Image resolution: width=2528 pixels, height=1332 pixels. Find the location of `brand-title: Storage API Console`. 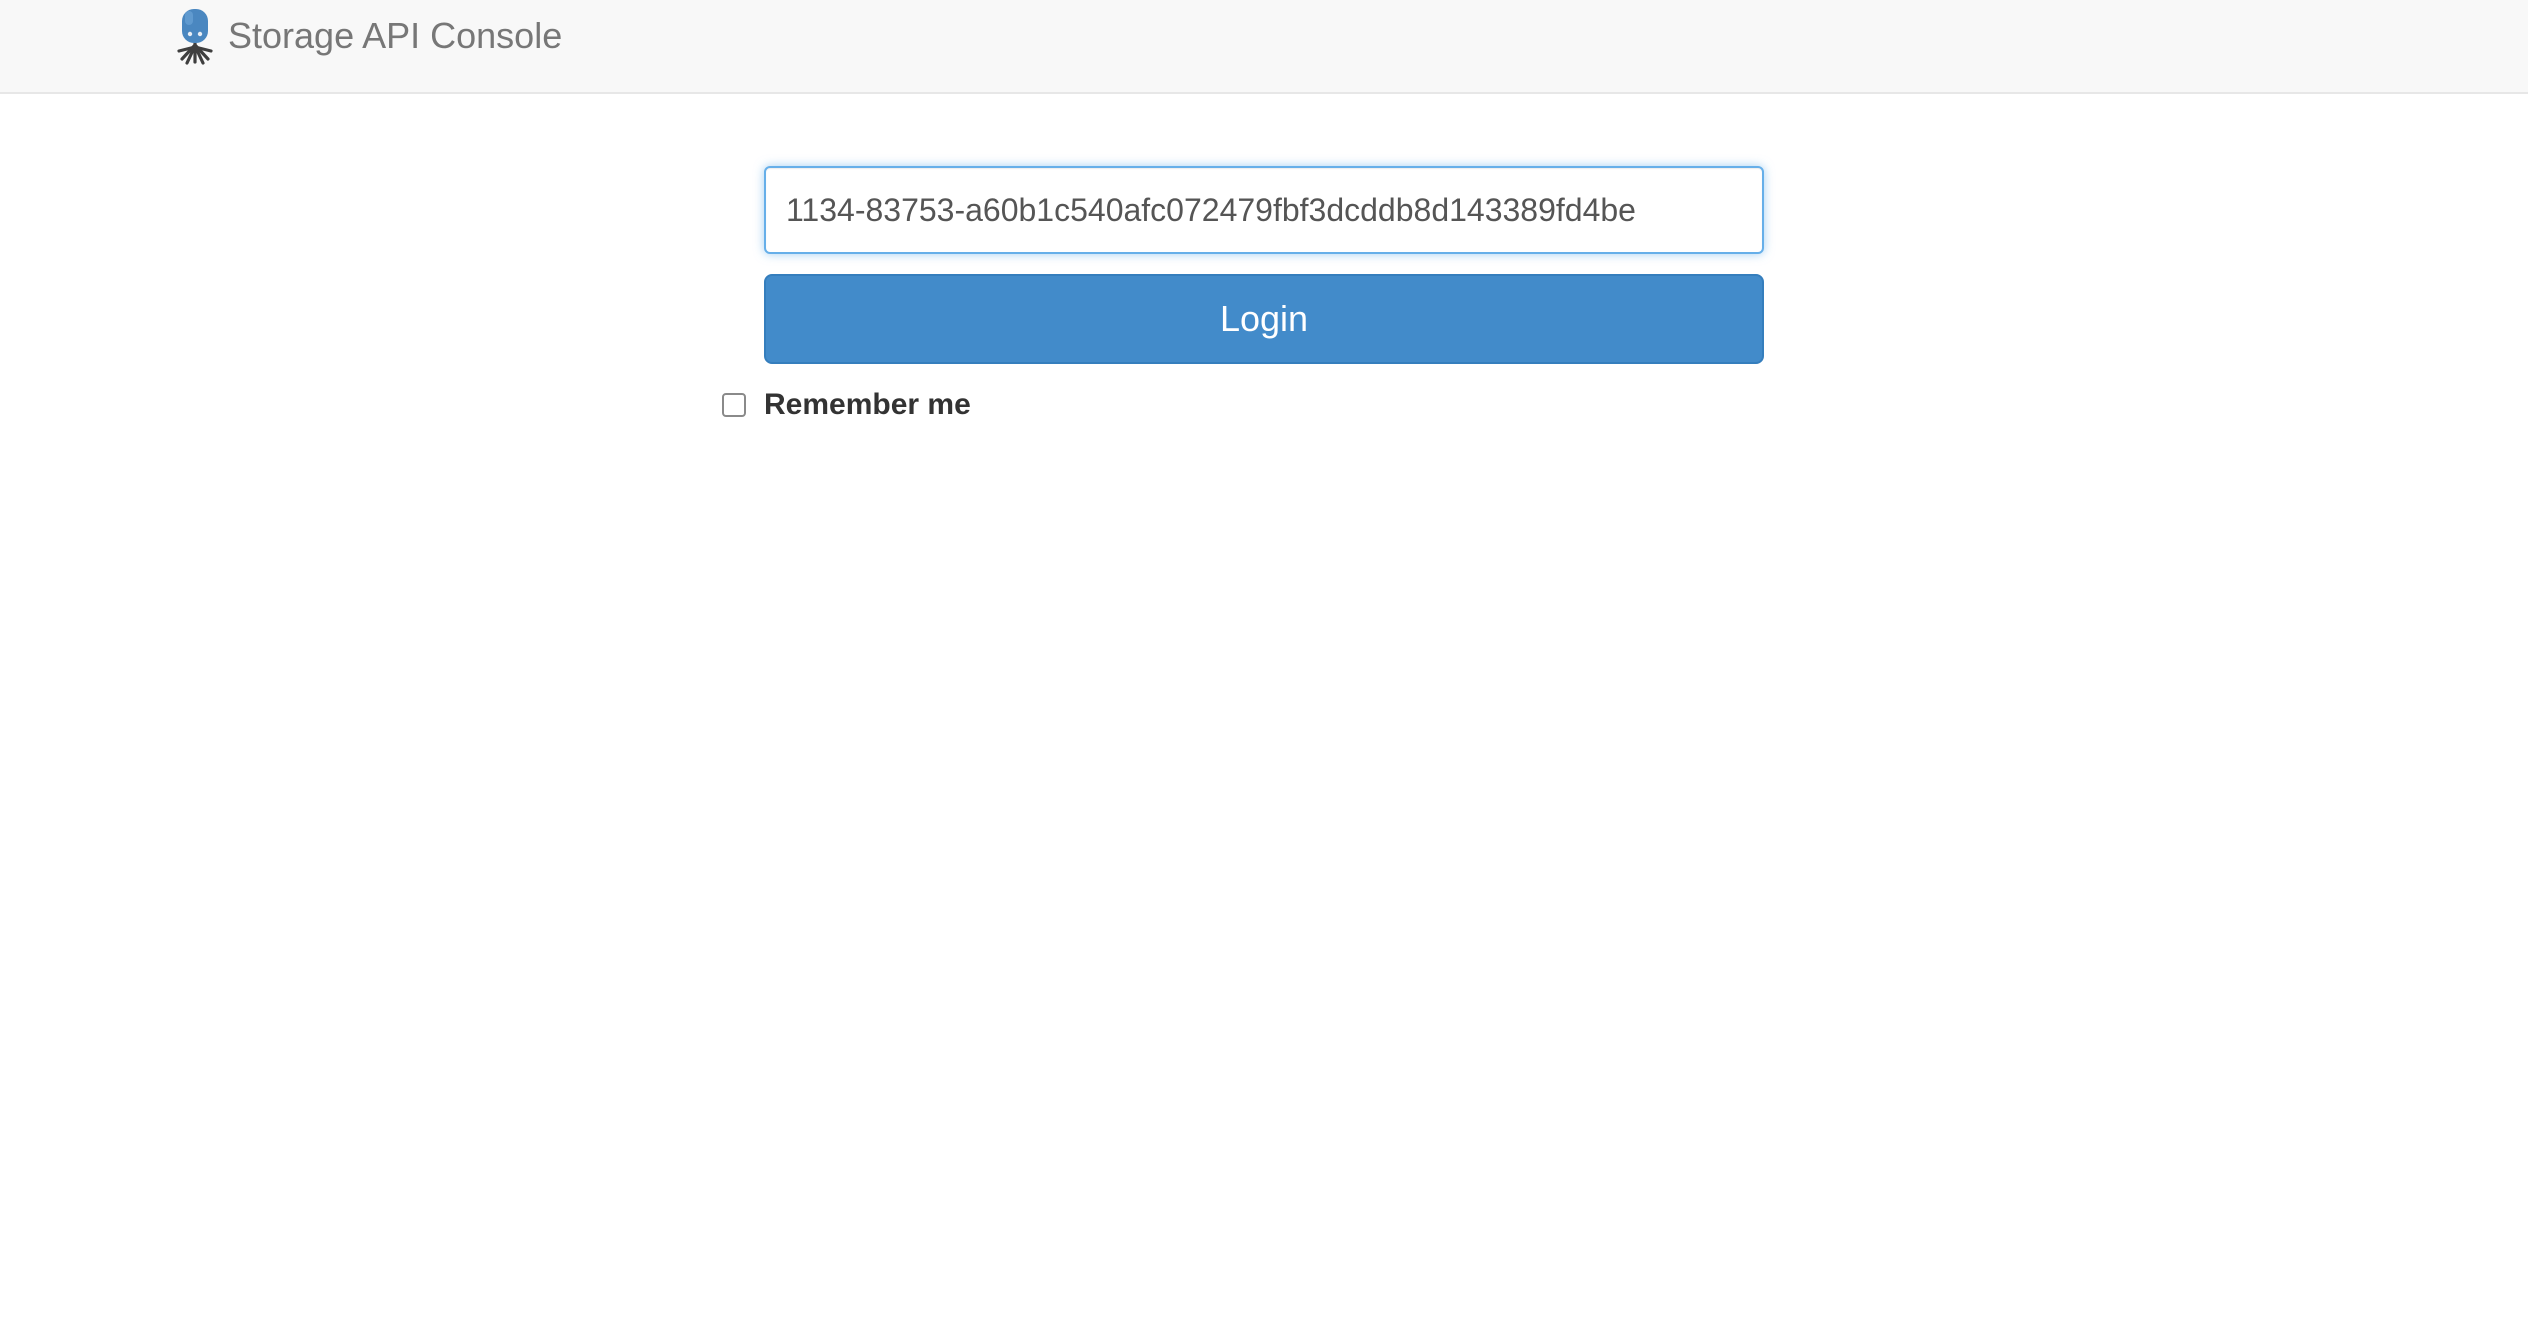

brand-title: Storage API Console is located at coordinates (395, 35).